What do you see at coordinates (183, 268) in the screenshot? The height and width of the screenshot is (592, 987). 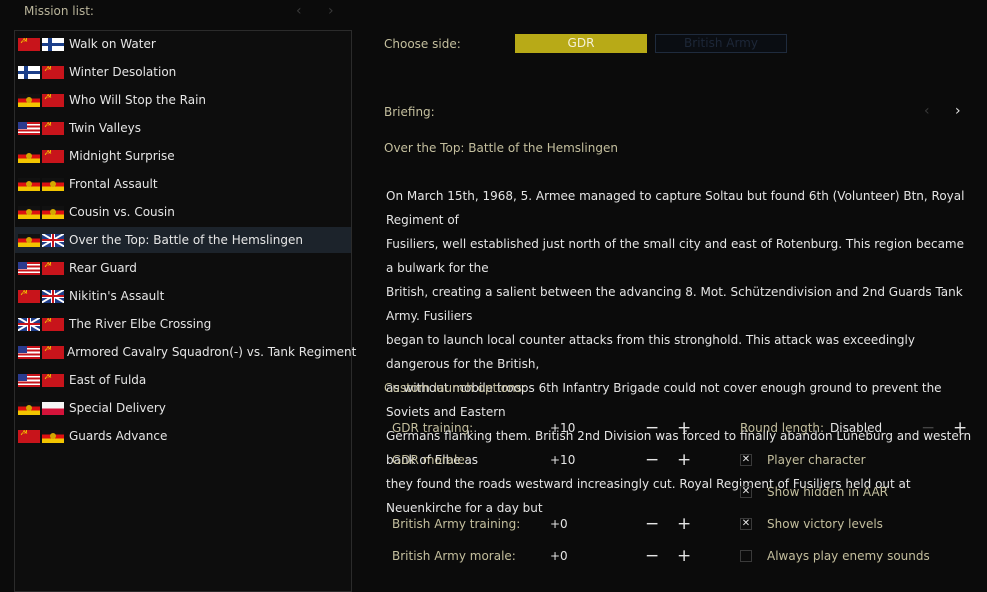 I see `mission-list-item: Rear Guard` at bounding box center [183, 268].